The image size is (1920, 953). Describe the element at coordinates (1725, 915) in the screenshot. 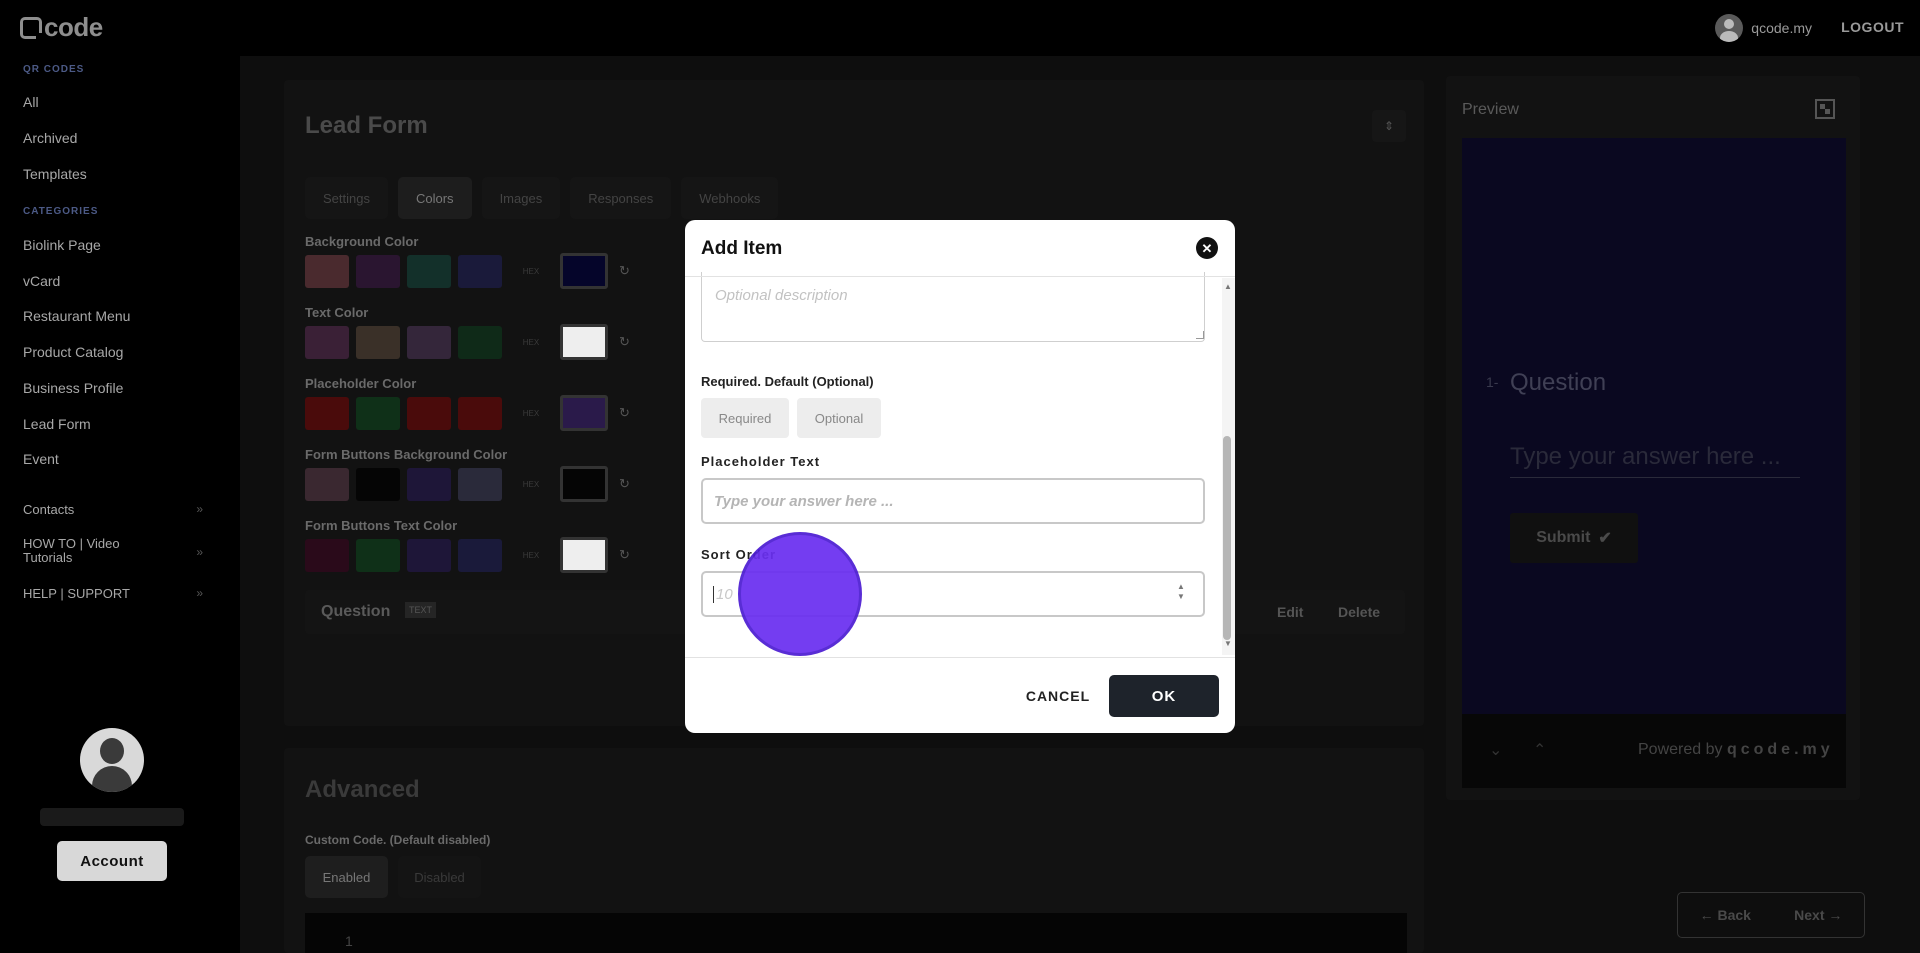

I see `back-button: ← Back` at that location.